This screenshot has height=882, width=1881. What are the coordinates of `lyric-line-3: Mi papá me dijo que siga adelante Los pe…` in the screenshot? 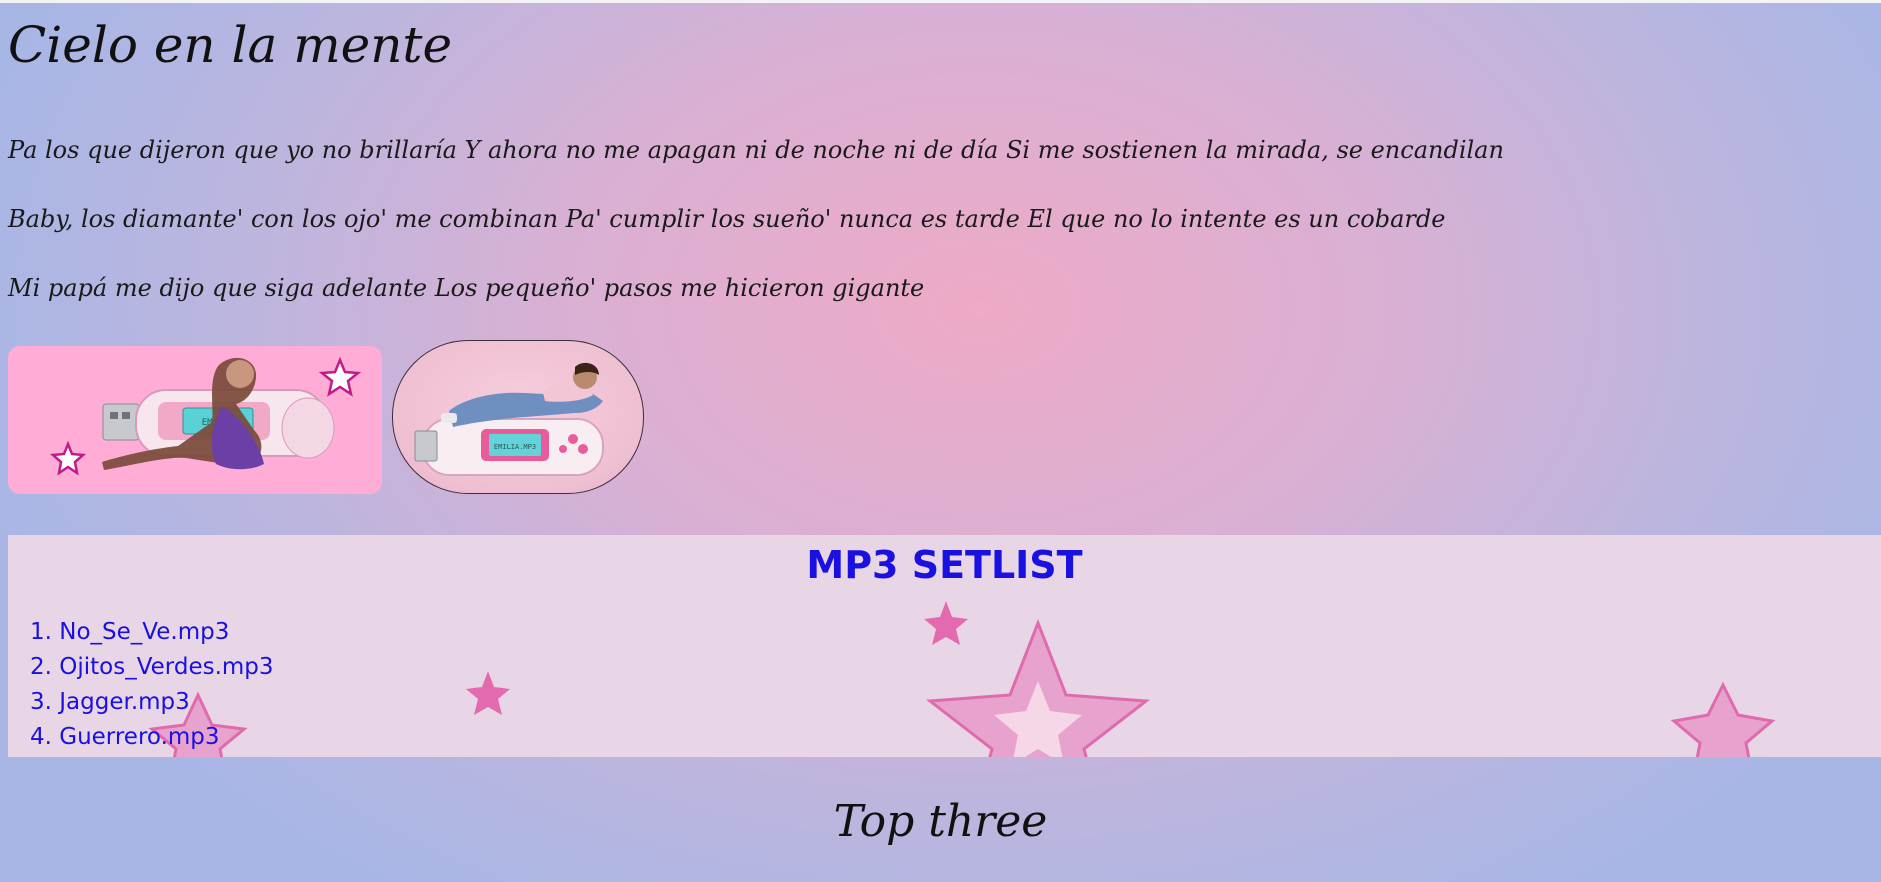 It's located at (466, 288).